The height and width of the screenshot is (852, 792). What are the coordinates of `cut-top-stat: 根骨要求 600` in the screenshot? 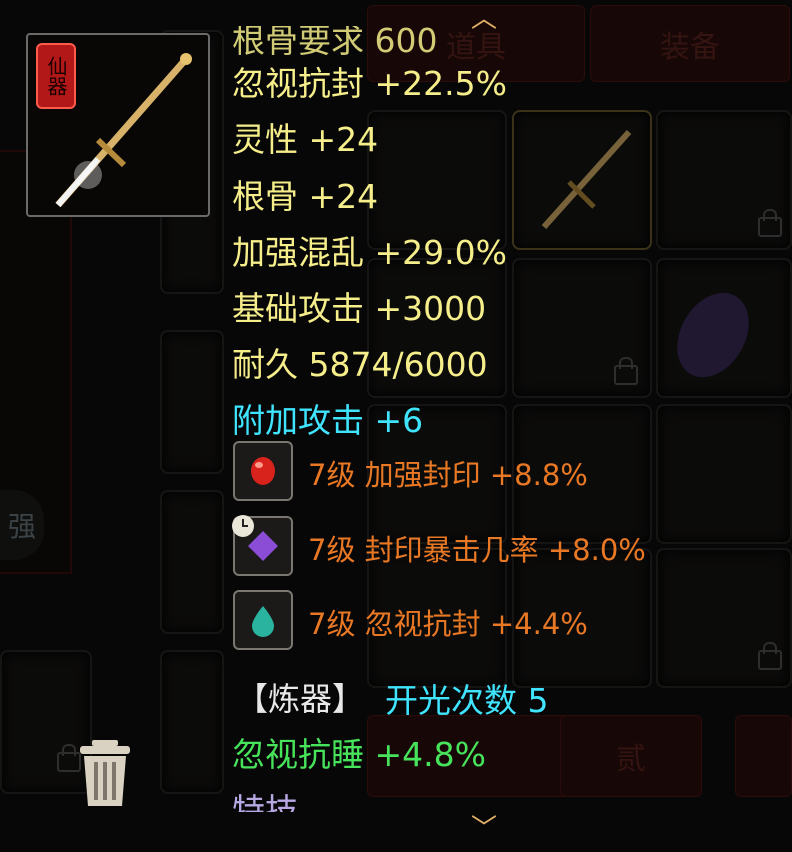 It's located at (335, 40).